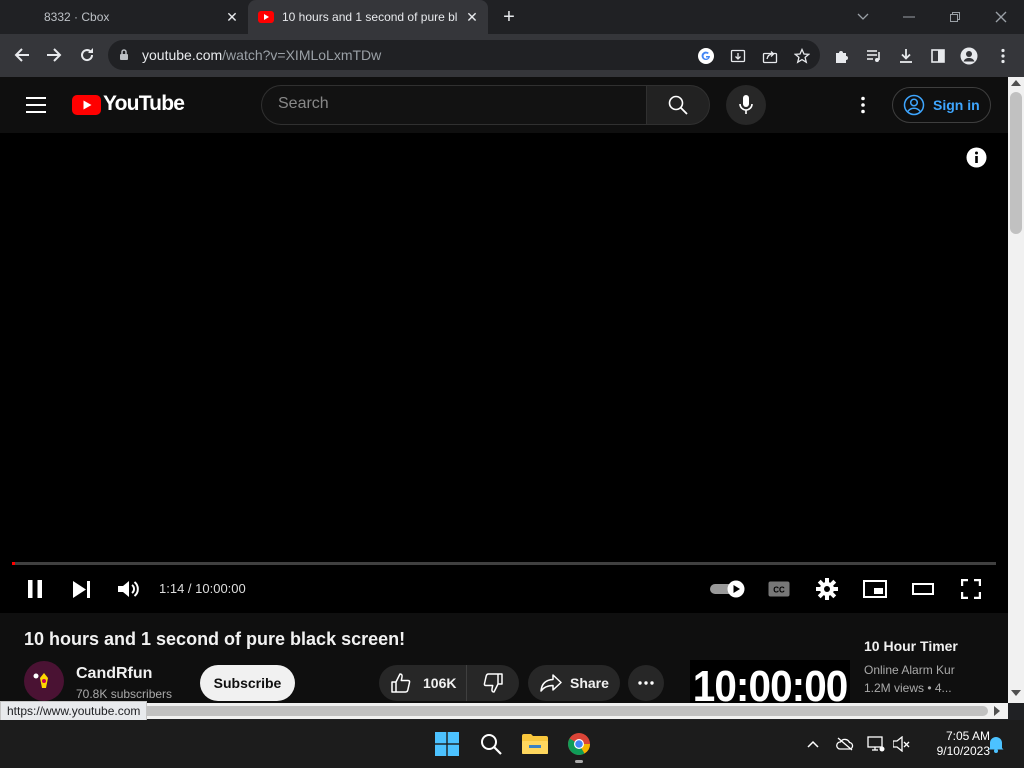  I want to click on recommended-video-thumbnail: 10:00:00, so click(770, 682).